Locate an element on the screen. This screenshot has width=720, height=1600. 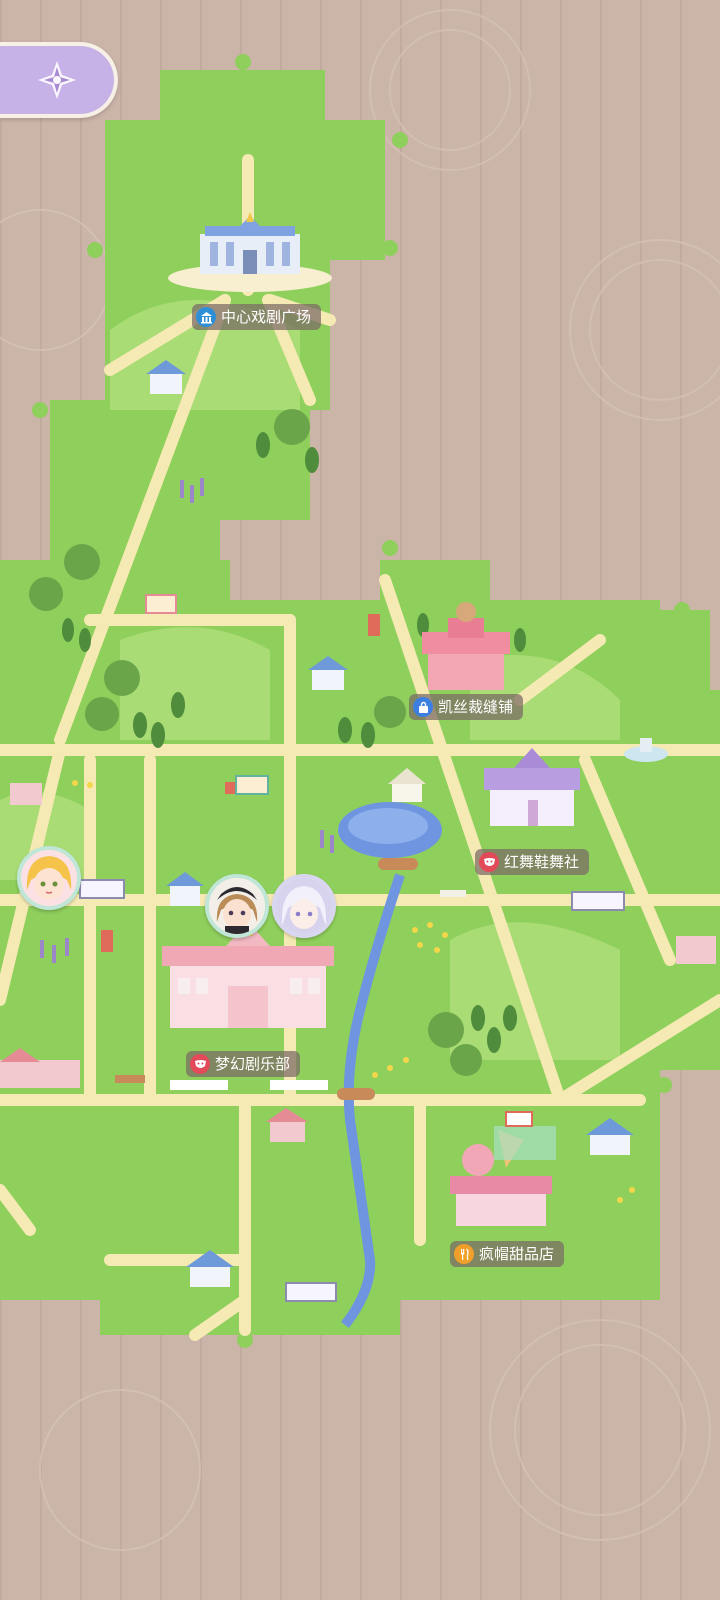
location-kaisi-tailor-shop: 凯丝裁缝铺 is located at coordinates (466, 707).